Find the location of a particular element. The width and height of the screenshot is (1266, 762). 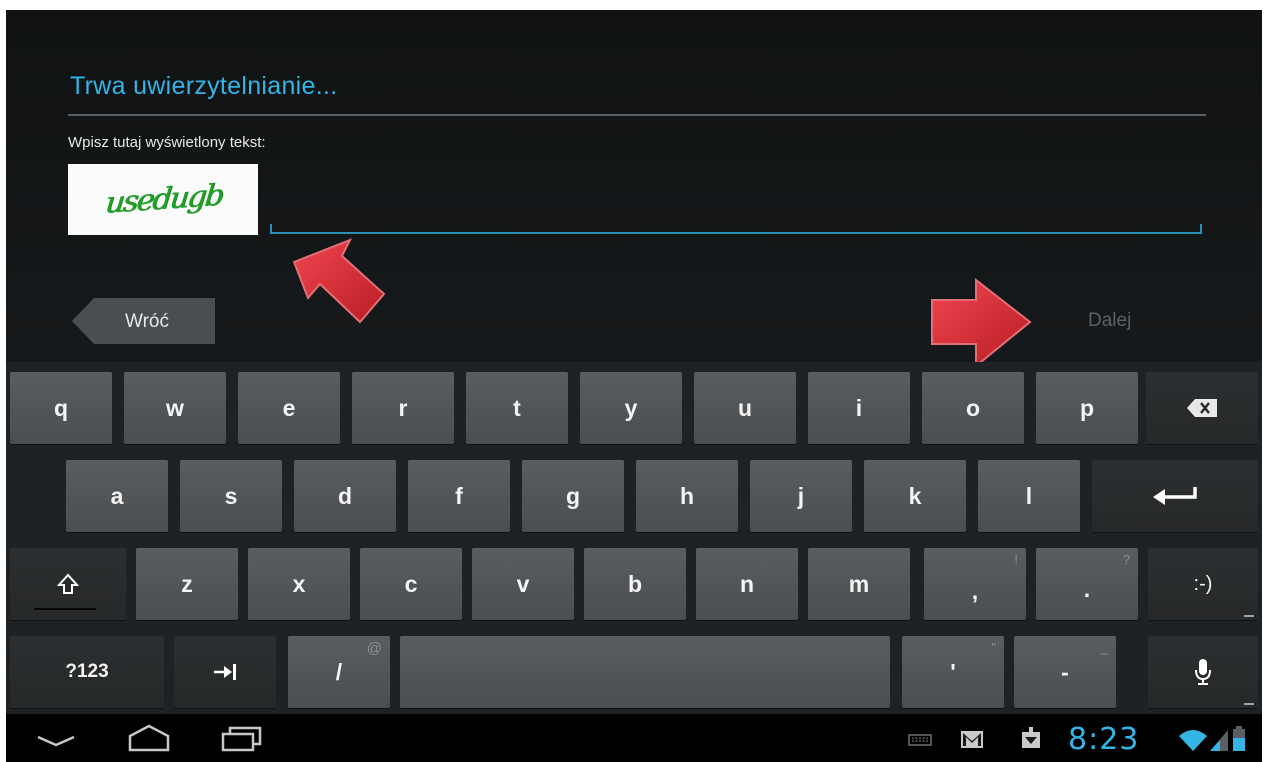

key-i: i is located at coordinates (859, 408).